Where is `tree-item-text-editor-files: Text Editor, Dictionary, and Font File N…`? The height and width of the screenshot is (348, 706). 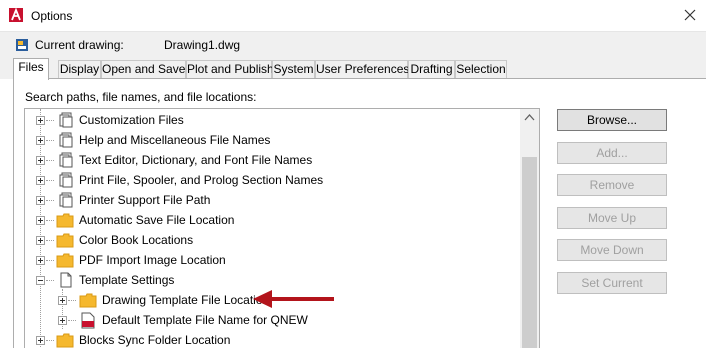
tree-item-text-editor-files: Text Editor, Dictionary, and Font File N… is located at coordinates (273, 160).